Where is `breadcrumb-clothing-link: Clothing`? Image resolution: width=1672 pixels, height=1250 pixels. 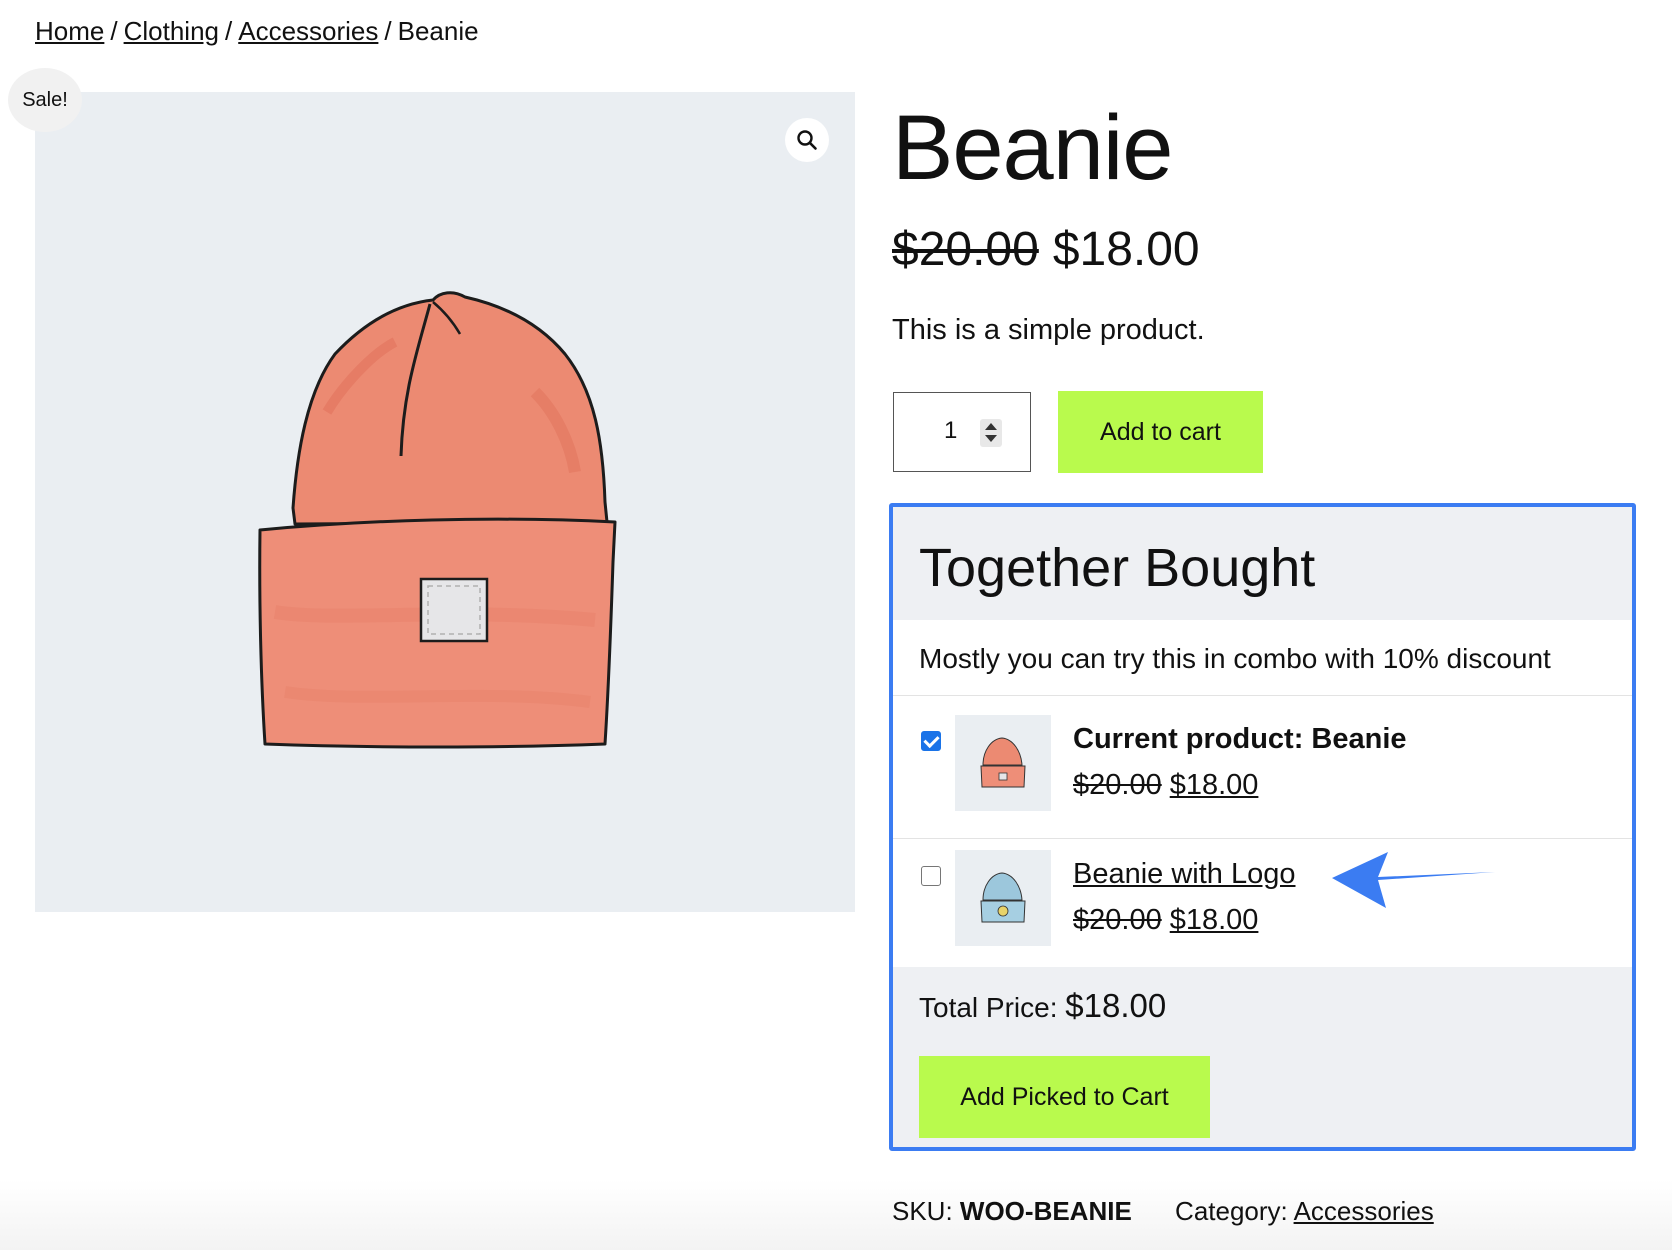 breadcrumb-clothing-link: Clothing is located at coordinates (171, 31).